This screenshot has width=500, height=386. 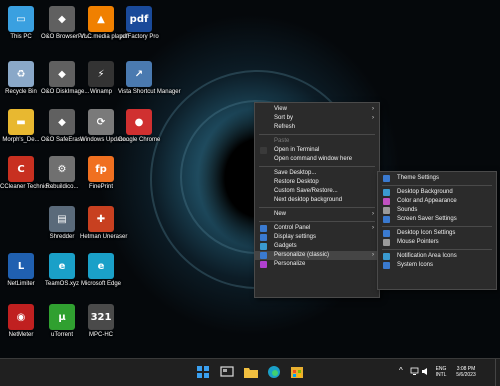 What do you see at coordinates (62, 321) in the screenshot?
I see `desktop-icon: µ uTorrent` at bounding box center [62, 321].